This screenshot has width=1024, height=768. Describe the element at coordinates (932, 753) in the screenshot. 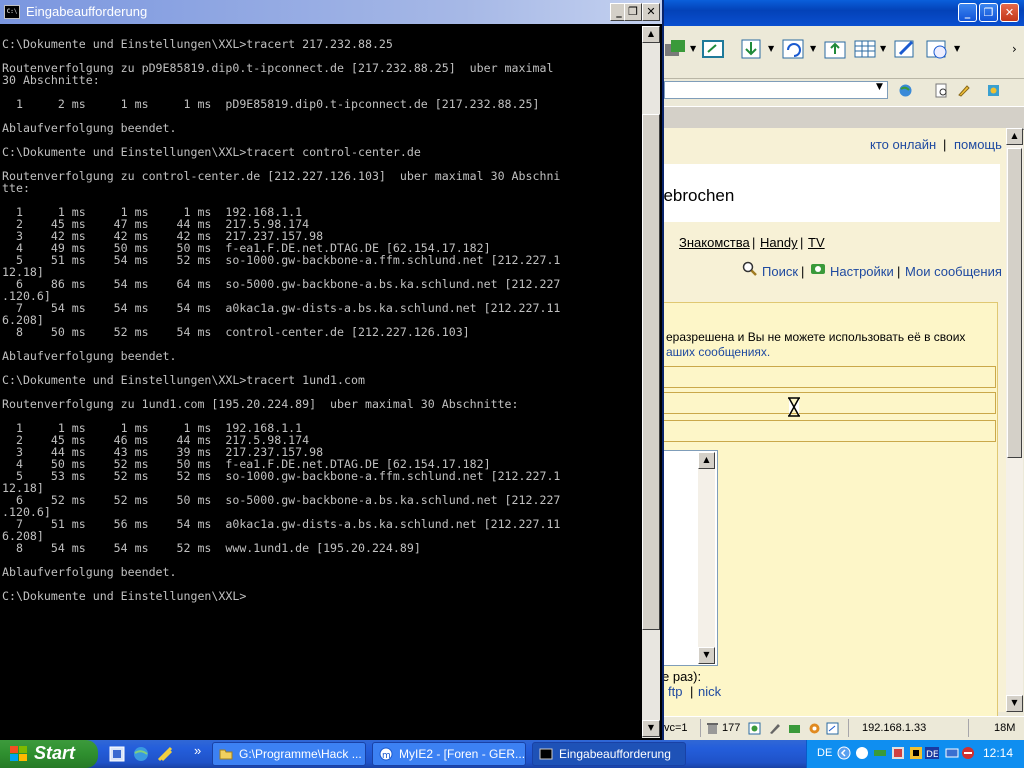

I see `keyboard-tray-icon: DE` at that location.